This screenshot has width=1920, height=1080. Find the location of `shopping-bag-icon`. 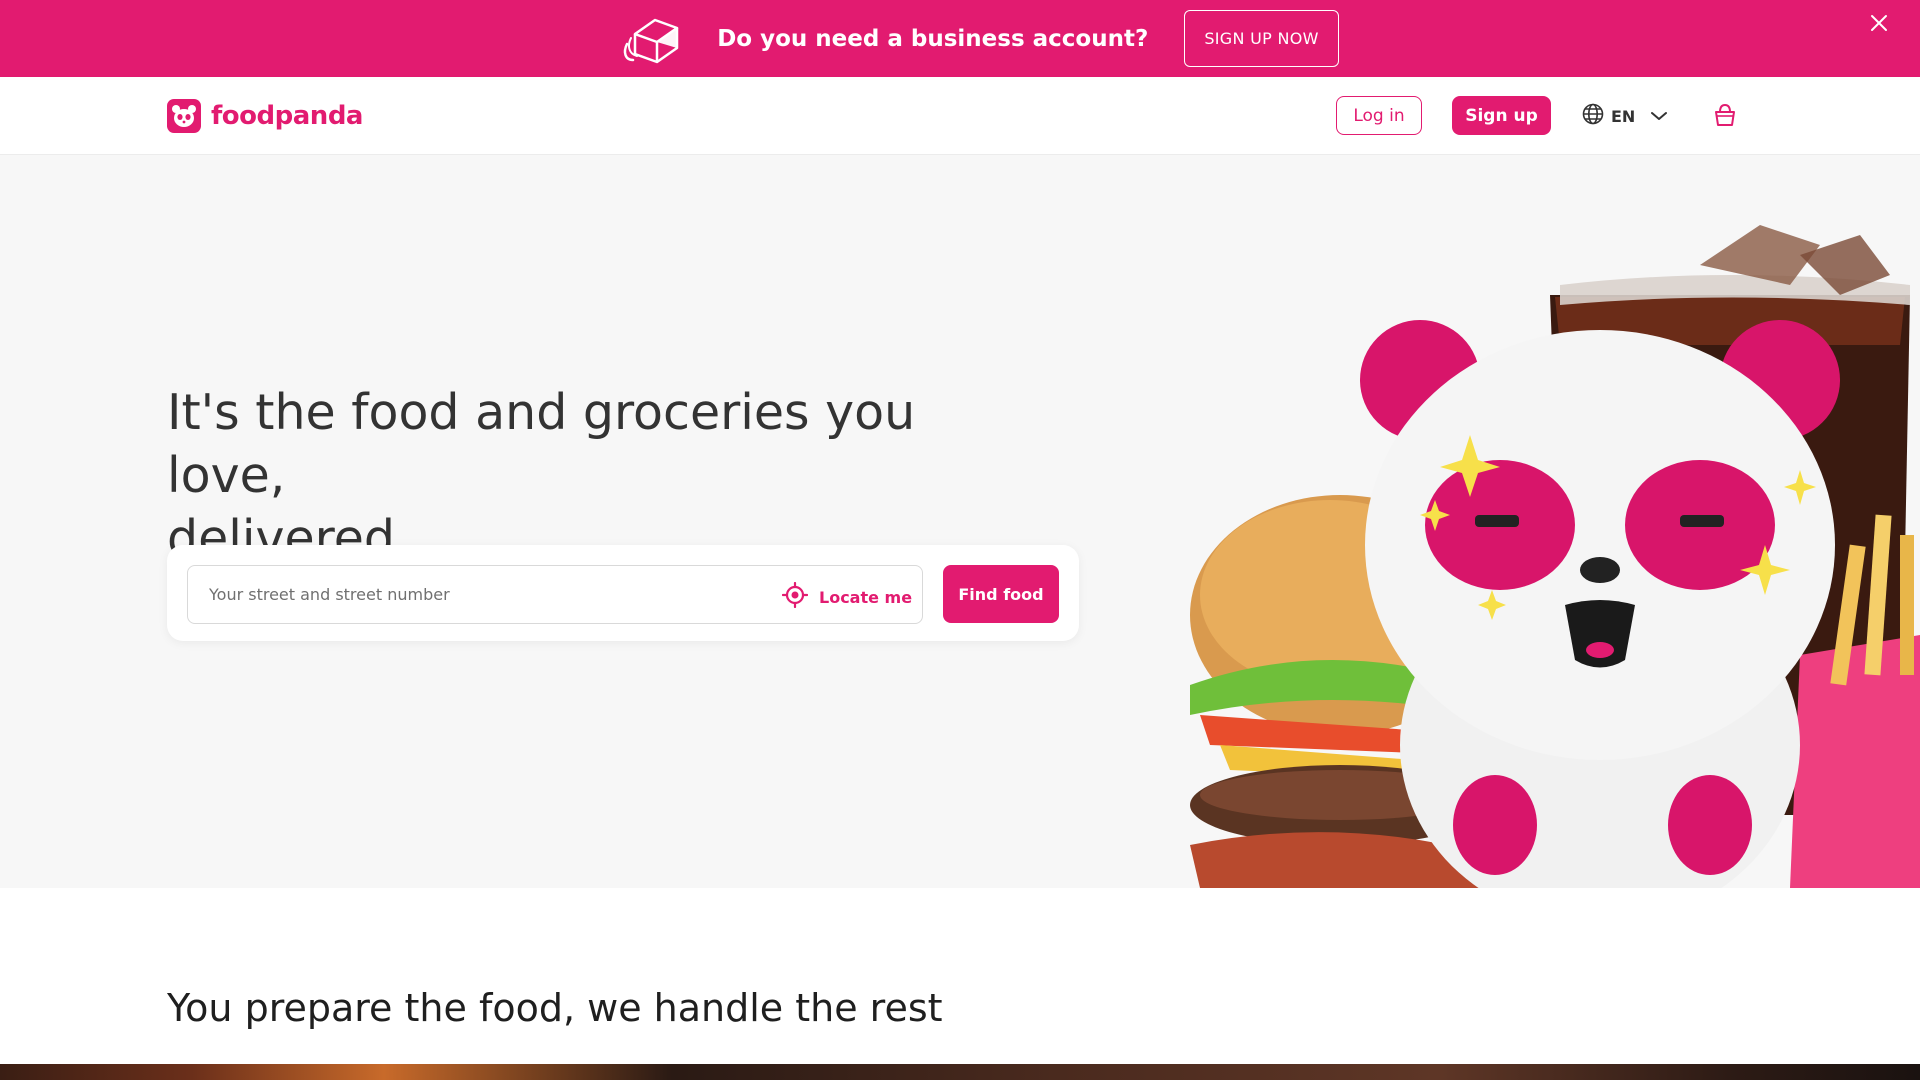

shopping-bag-icon is located at coordinates (1725, 115).